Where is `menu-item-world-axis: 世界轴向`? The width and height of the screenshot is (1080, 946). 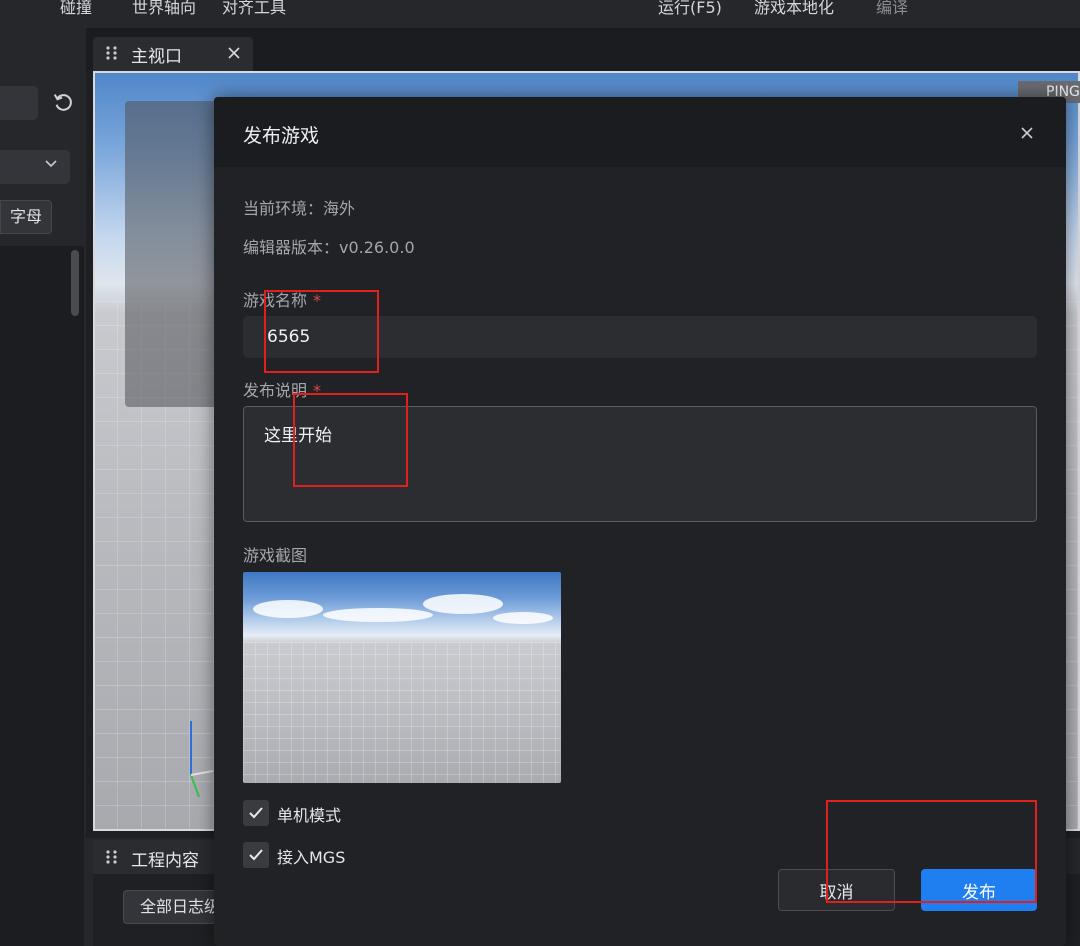
menu-item-world-axis: 世界轴向 is located at coordinates (164, 9).